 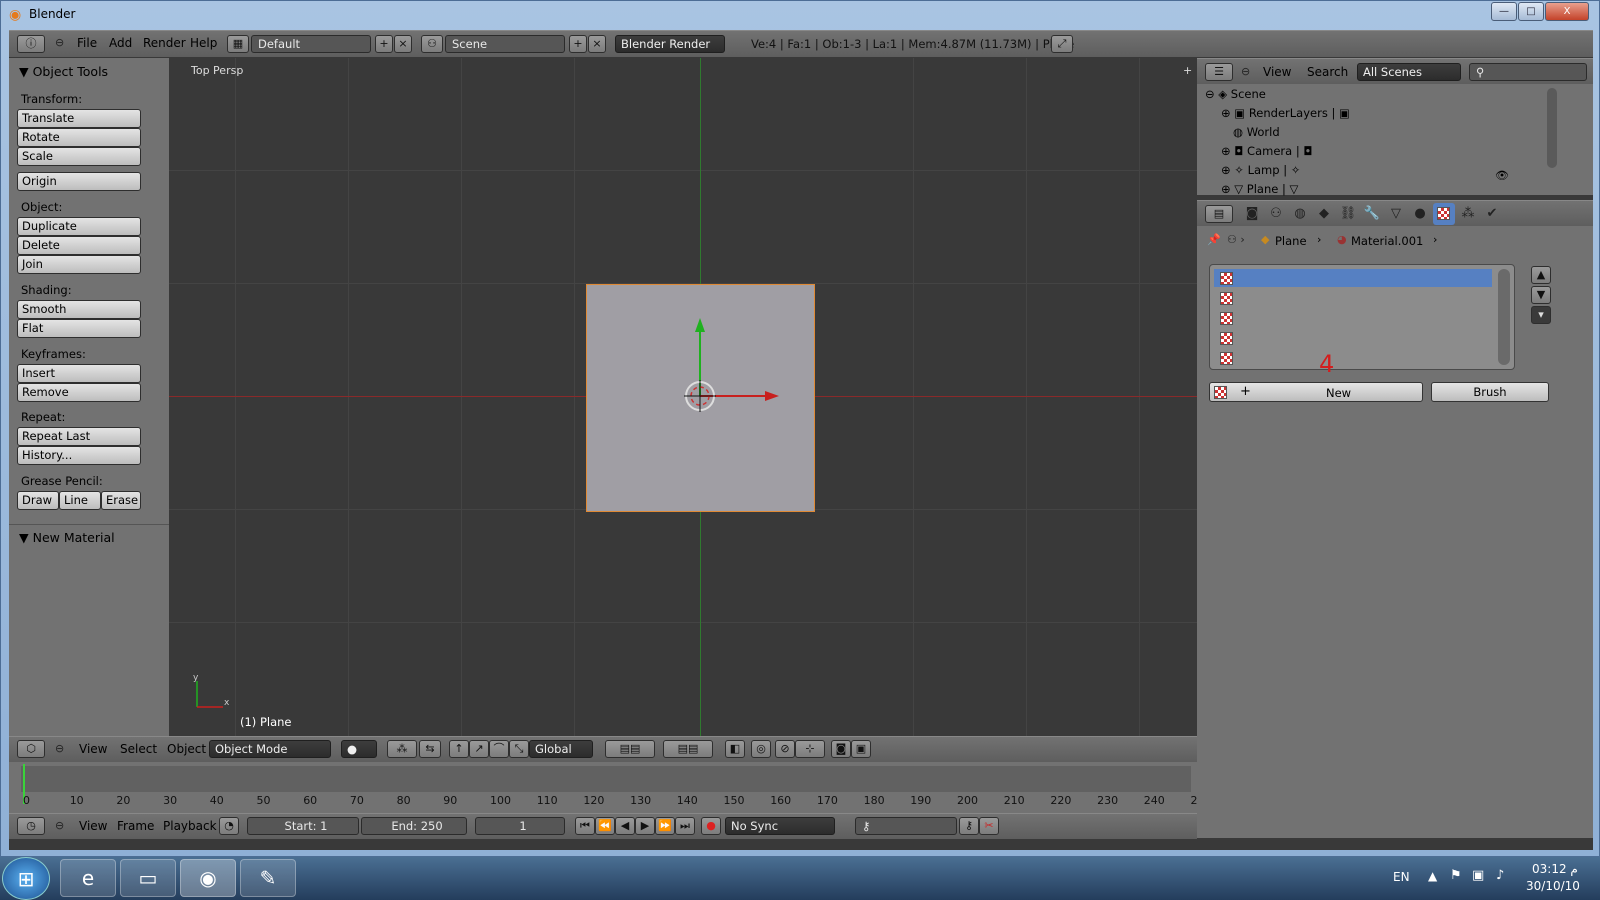 What do you see at coordinates (270, 749) in the screenshot?
I see `mode-select: Object Mode` at bounding box center [270, 749].